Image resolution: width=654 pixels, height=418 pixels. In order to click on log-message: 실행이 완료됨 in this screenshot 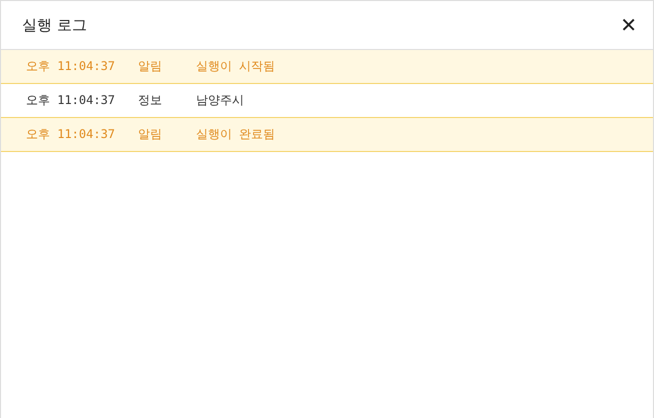, I will do `click(236, 134)`.